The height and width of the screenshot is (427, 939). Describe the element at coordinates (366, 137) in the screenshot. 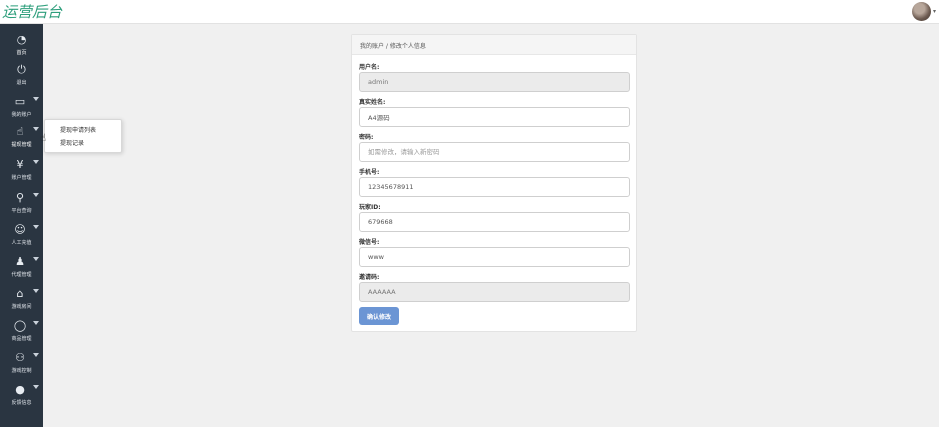

I see `password-label: 密码:` at that location.